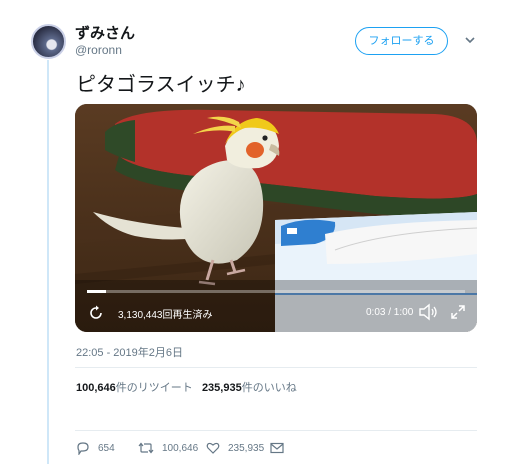  I want to click on retweets-label: 件のリツイート, so click(154, 388).